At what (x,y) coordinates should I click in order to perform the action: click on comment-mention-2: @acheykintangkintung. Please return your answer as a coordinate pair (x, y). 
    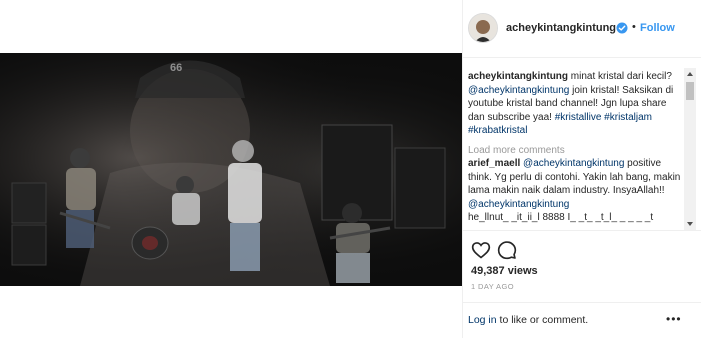
    Looking at the image, I should click on (518, 204).